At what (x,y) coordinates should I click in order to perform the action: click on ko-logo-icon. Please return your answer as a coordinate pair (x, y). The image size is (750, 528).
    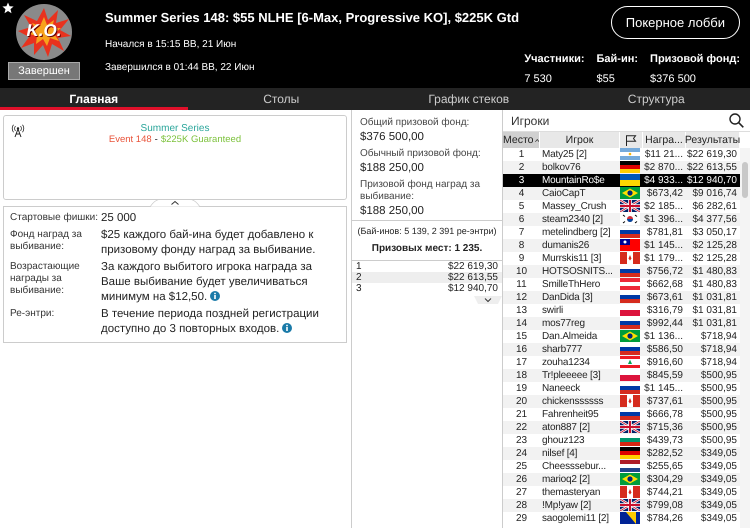
    Looking at the image, I should click on (44, 32).